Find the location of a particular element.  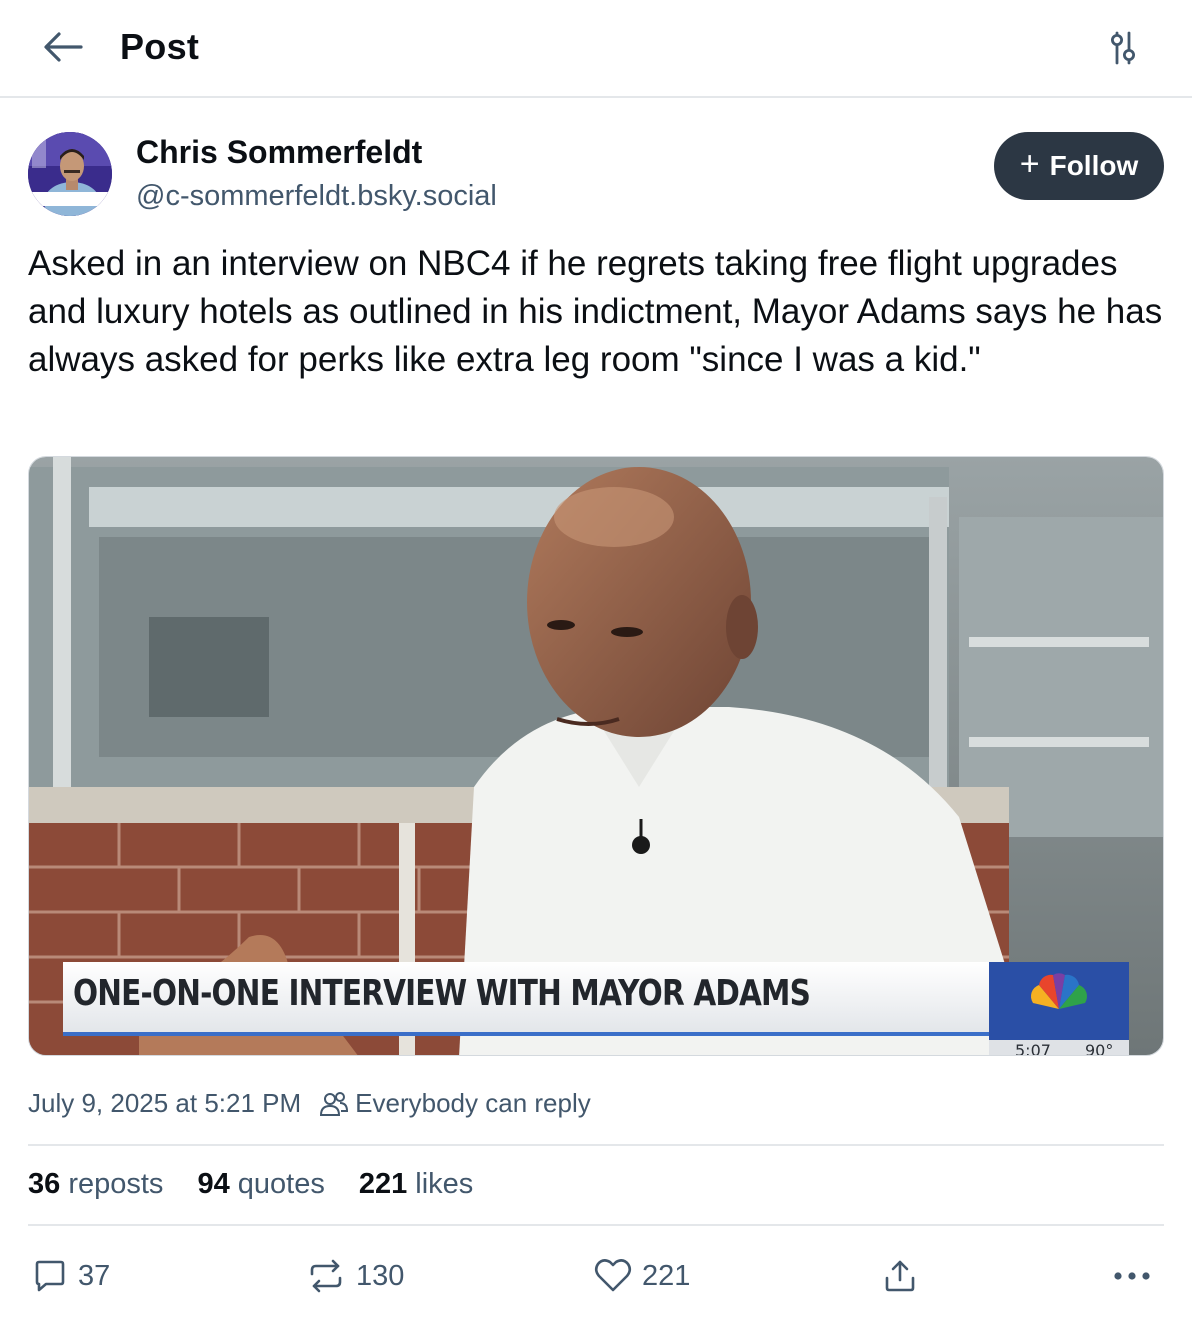

reposts-stat: 36 reposts is located at coordinates (95, 1184).